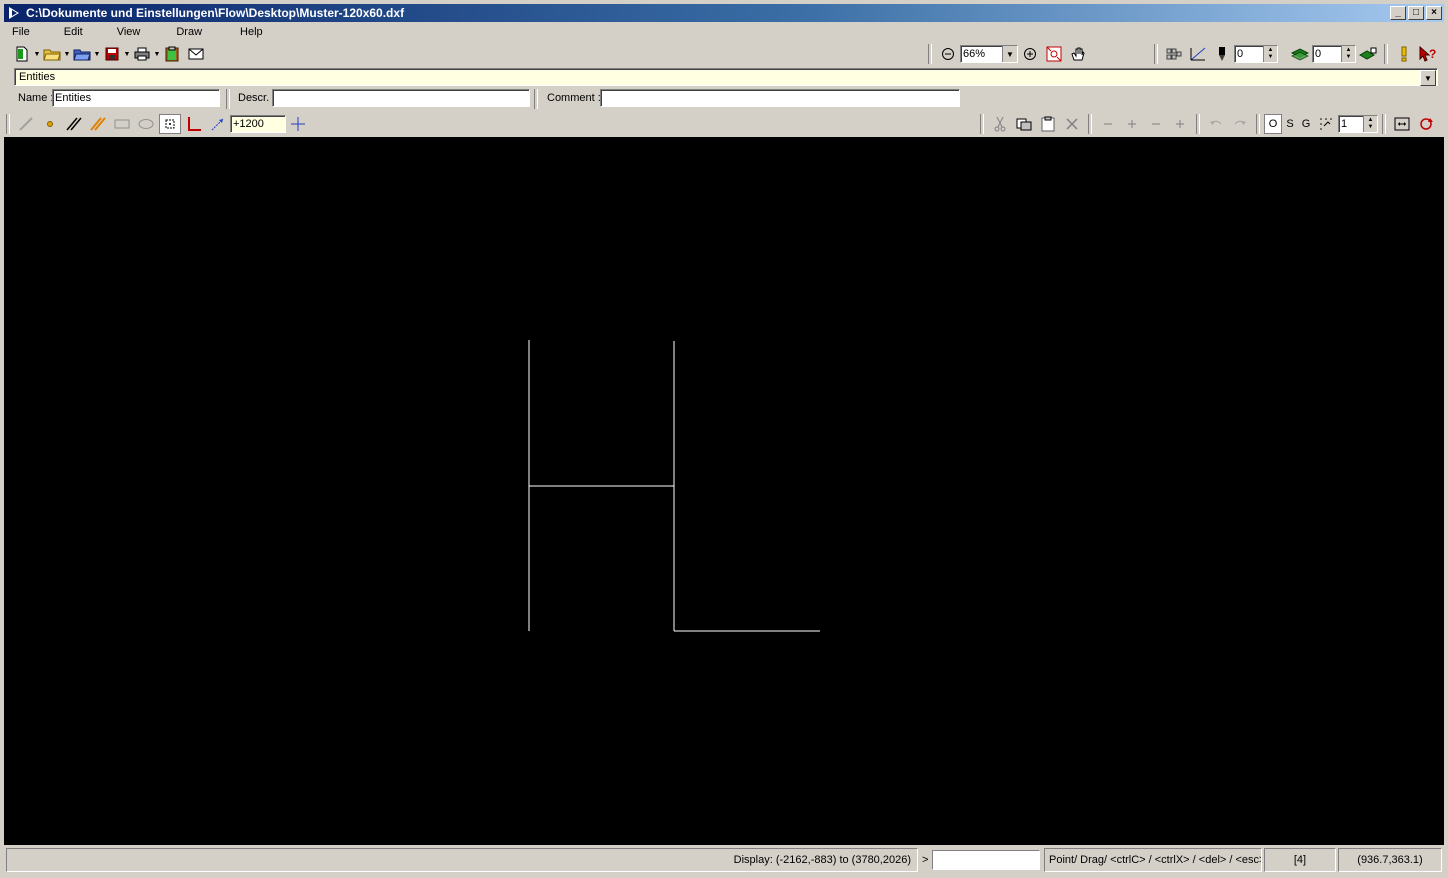  I want to click on osnap-o-button: O, so click(1273, 124).